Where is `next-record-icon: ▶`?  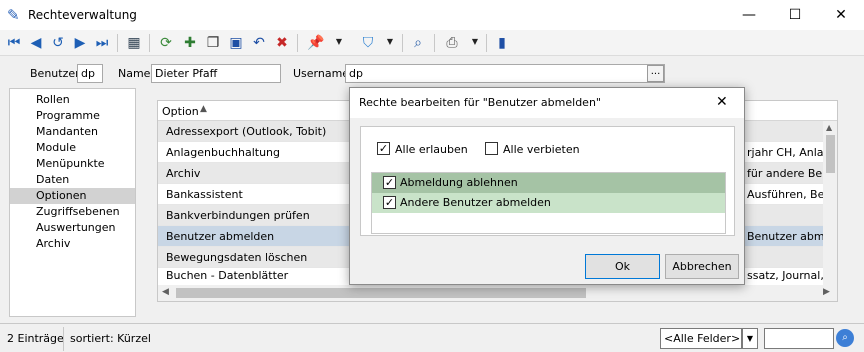
next-record-icon: ▶ is located at coordinates (80, 43).